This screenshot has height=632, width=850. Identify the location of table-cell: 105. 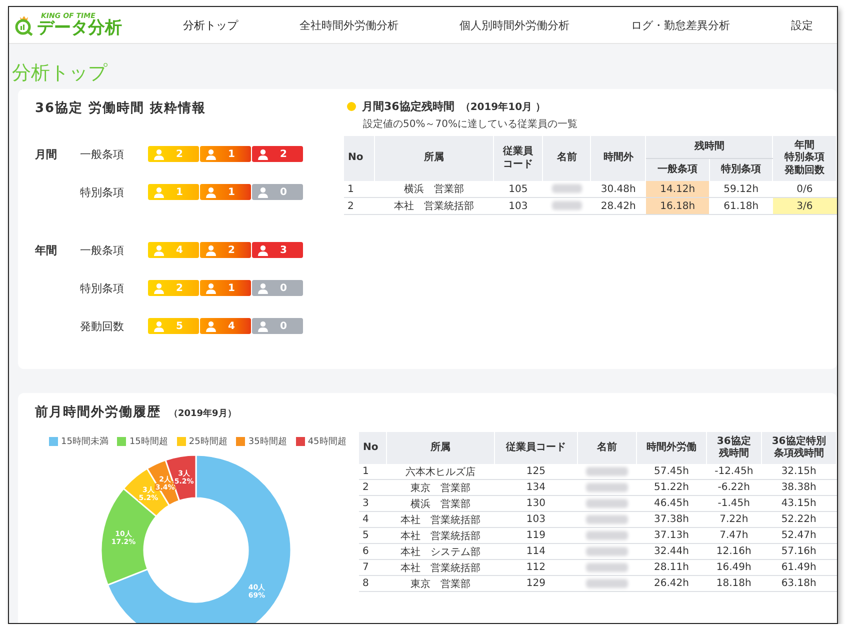
(518, 189).